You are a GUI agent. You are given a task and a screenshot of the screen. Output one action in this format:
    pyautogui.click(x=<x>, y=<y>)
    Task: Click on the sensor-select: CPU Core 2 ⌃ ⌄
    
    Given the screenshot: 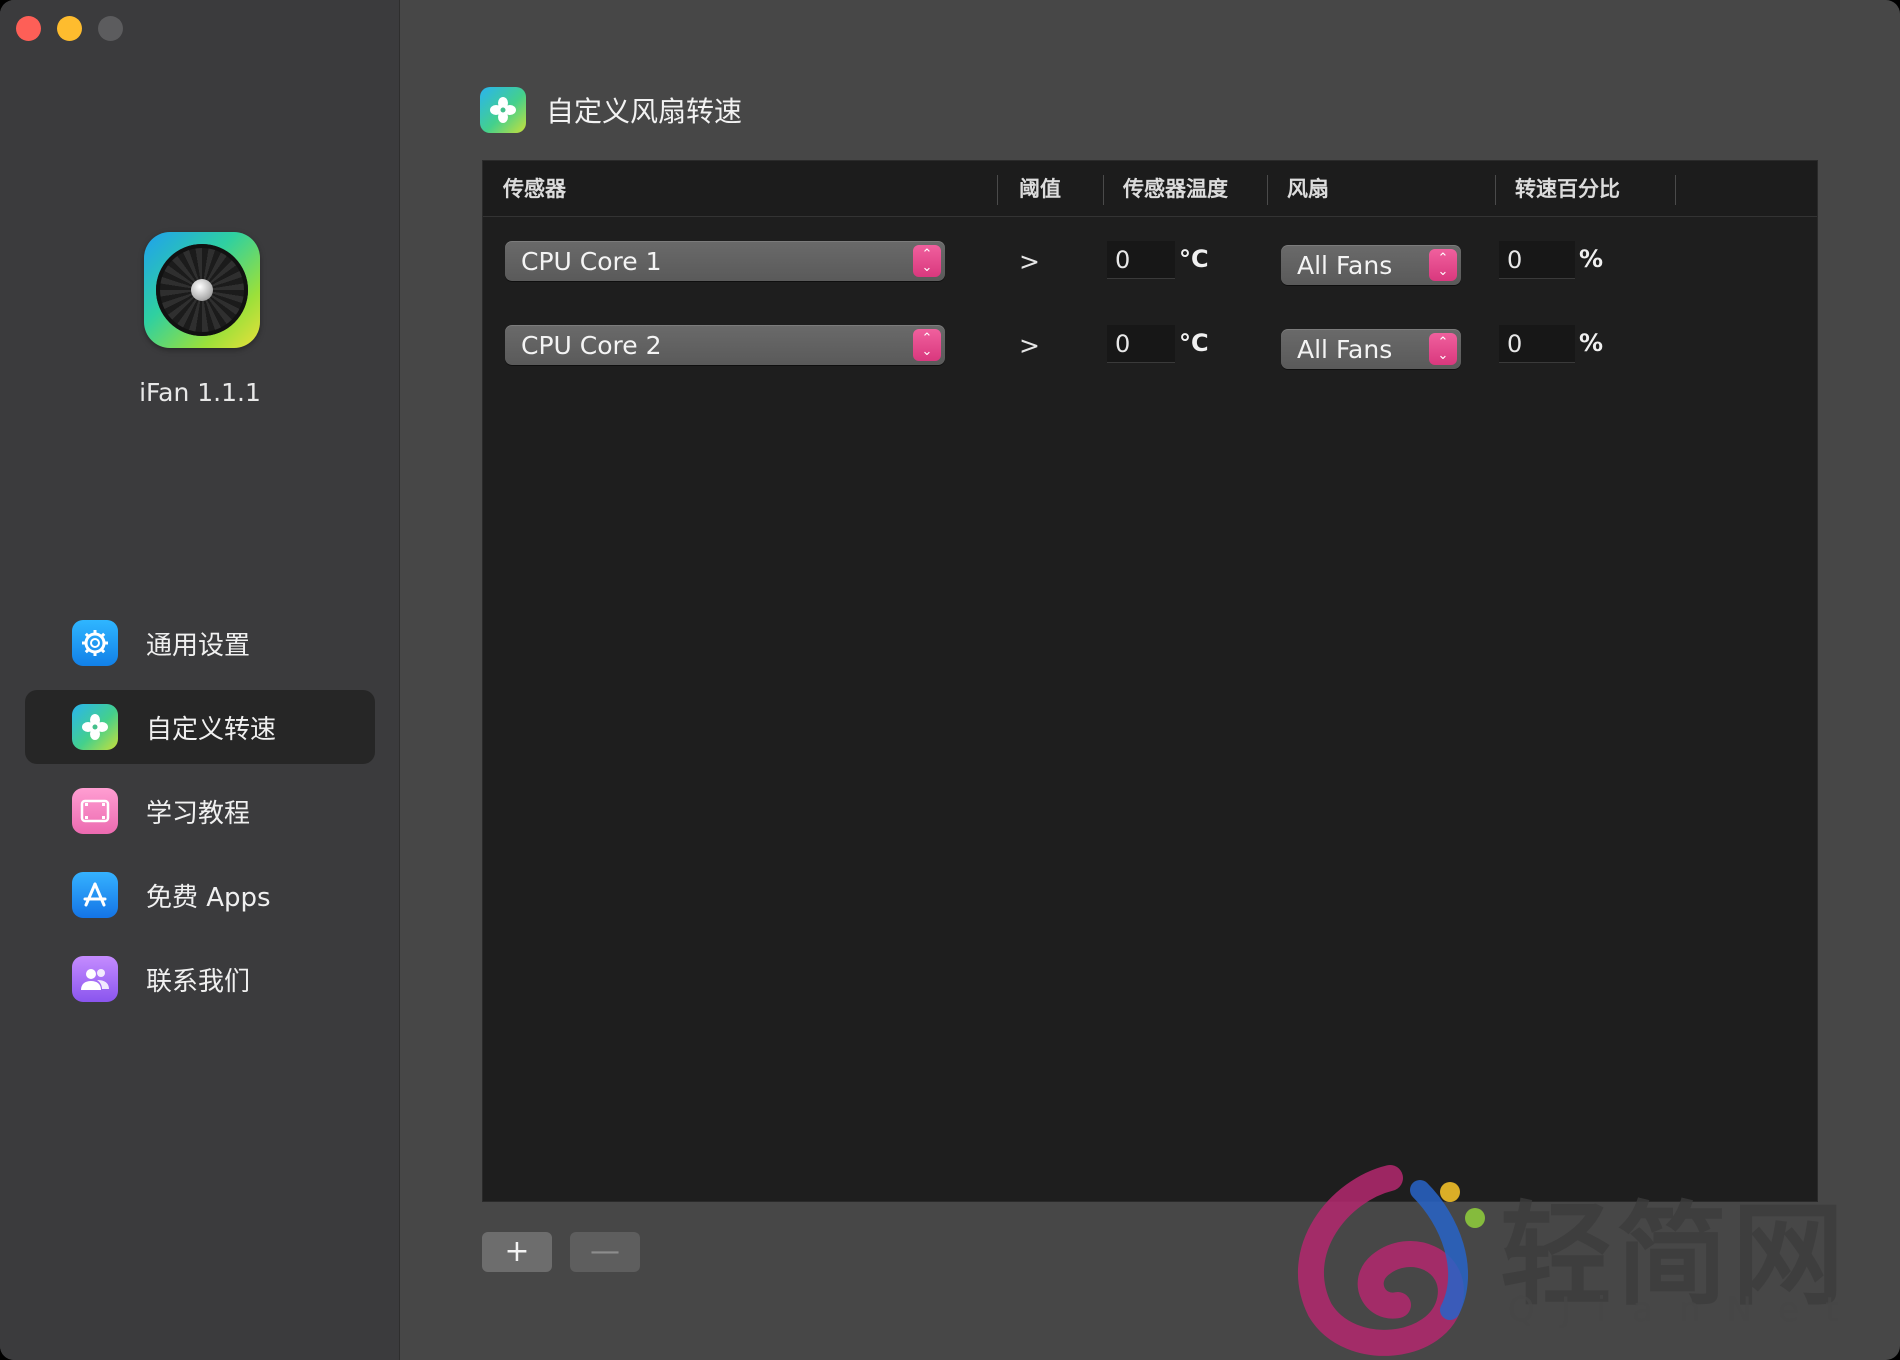 What is the action you would take?
    pyautogui.click(x=725, y=345)
    